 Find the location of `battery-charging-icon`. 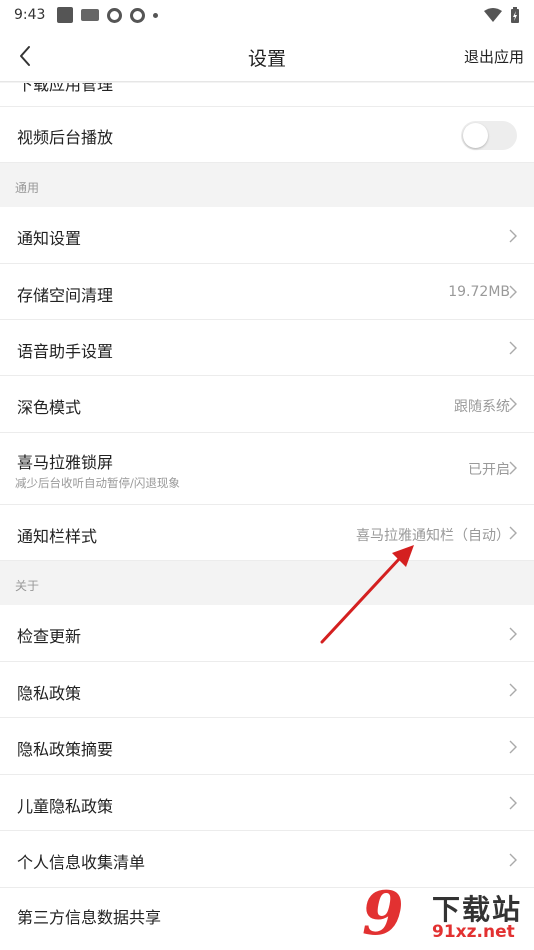

battery-charging-icon is located at coordinates (515, 15).